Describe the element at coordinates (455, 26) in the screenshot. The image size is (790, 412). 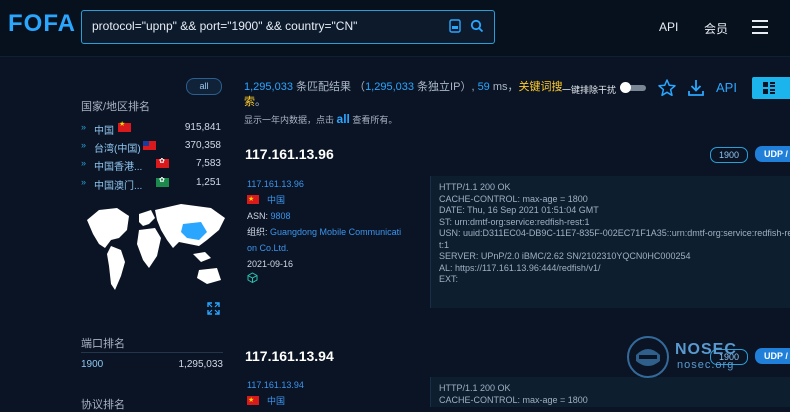
I see `query-syntax-icon` at that location.